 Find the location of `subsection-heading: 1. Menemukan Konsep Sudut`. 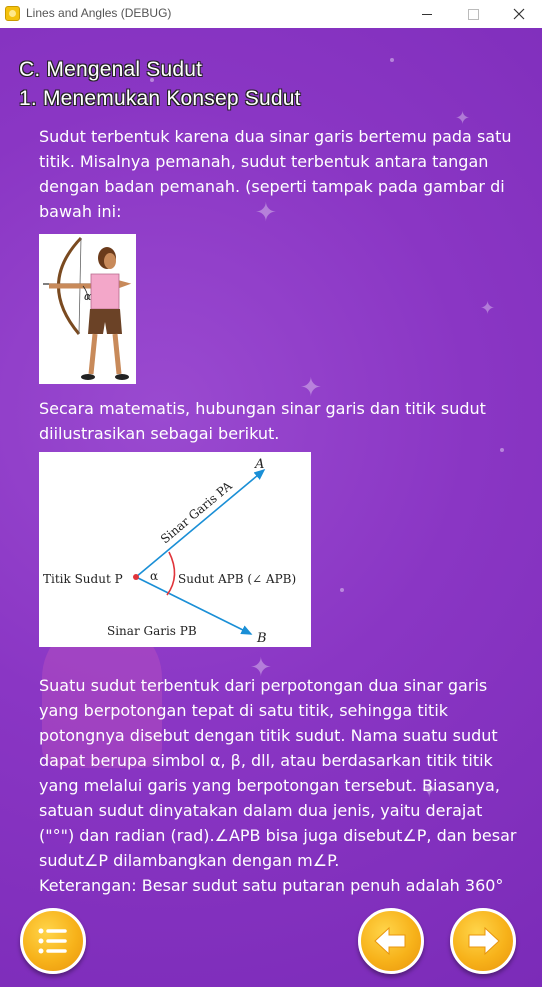

subsection-heading: 1. Menemukan Konsep Sudut is located at coordinates (160, 98).